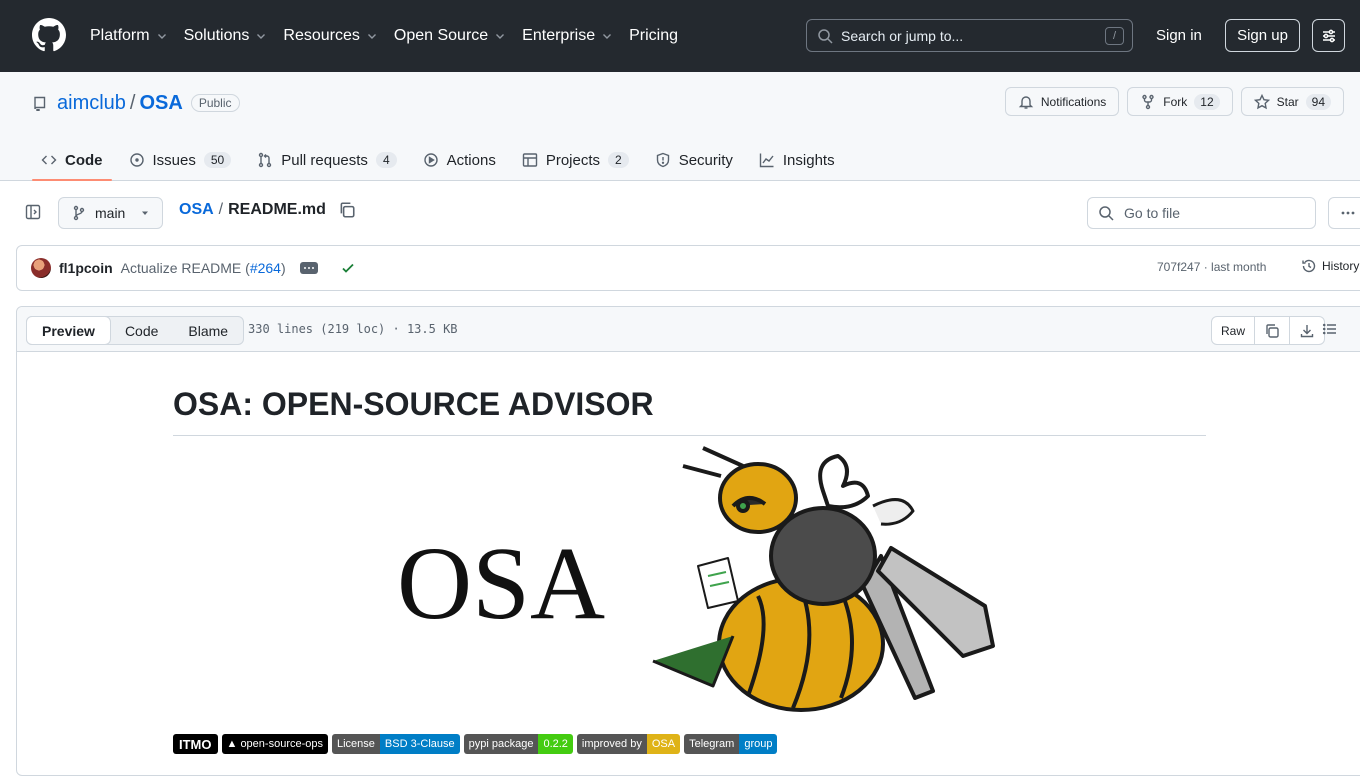 This screenshot has width=1360, height=776. What do you see at coordinates (518, 744) in the screenshot?
I see `readme-badge: pypi package 0.2.2` at bounding box center [518, 744].